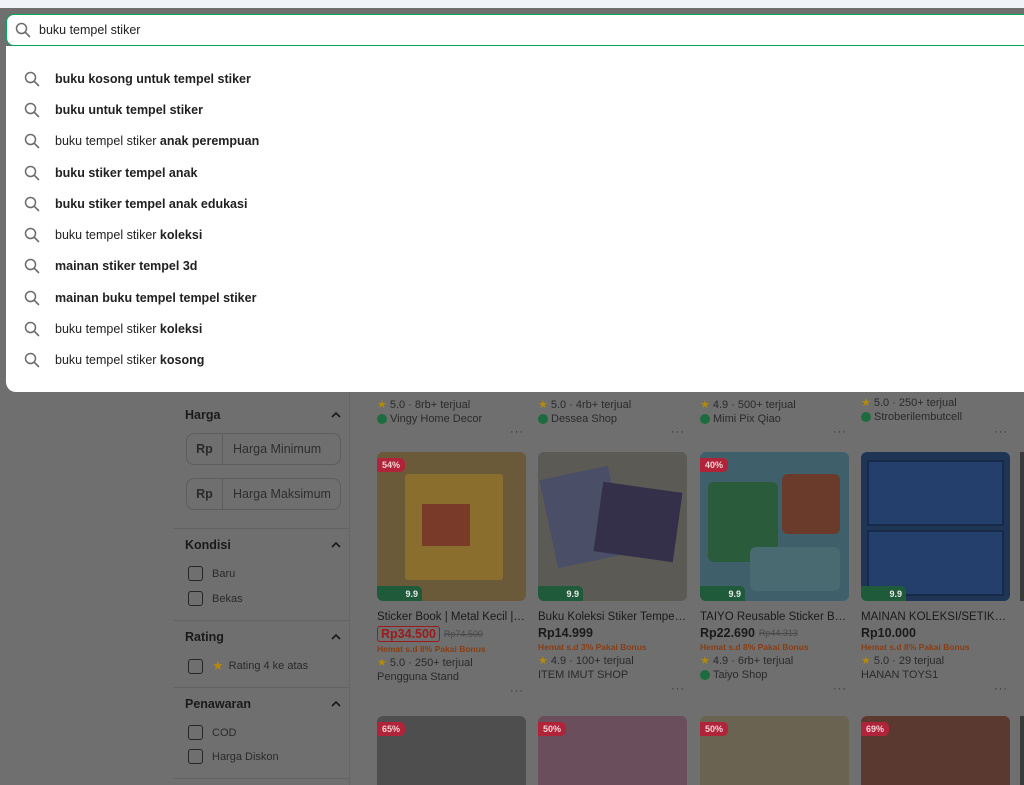 The image size is (1024, 785). I want to click on product-shop: Taiyo Shop, so click(774, 675).